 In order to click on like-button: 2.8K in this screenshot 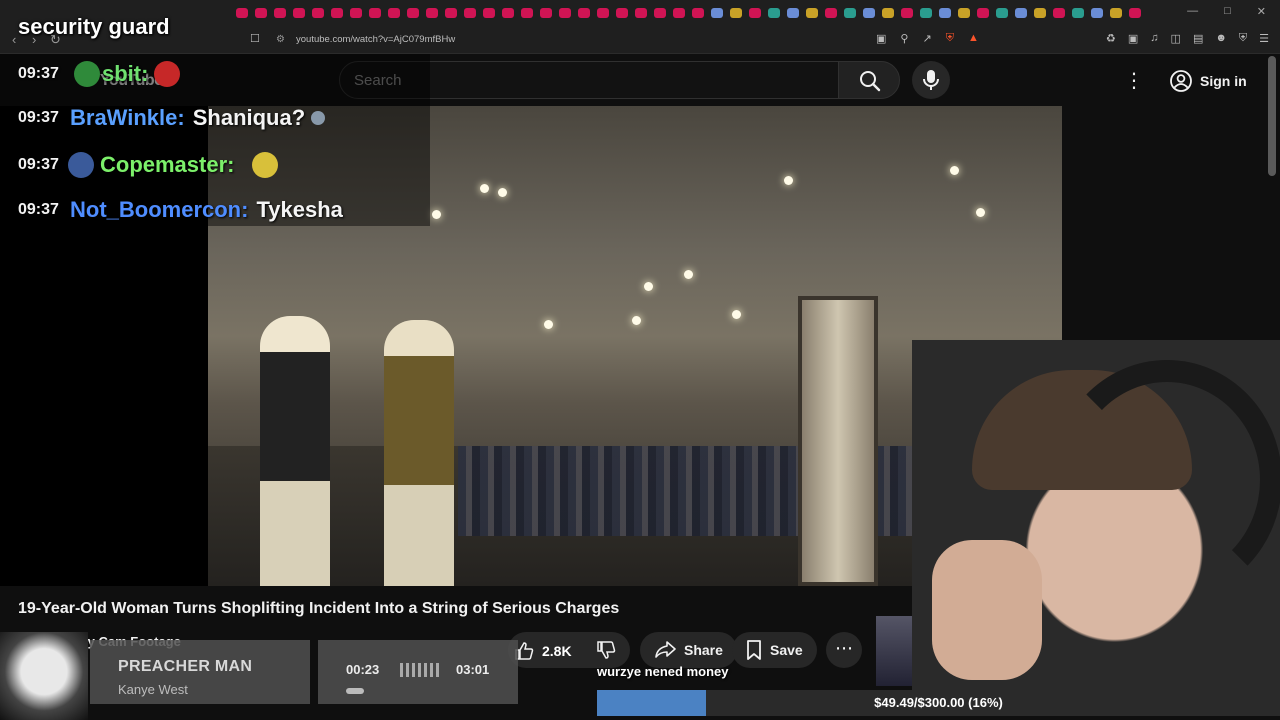, I will do `click(543, 651)`.